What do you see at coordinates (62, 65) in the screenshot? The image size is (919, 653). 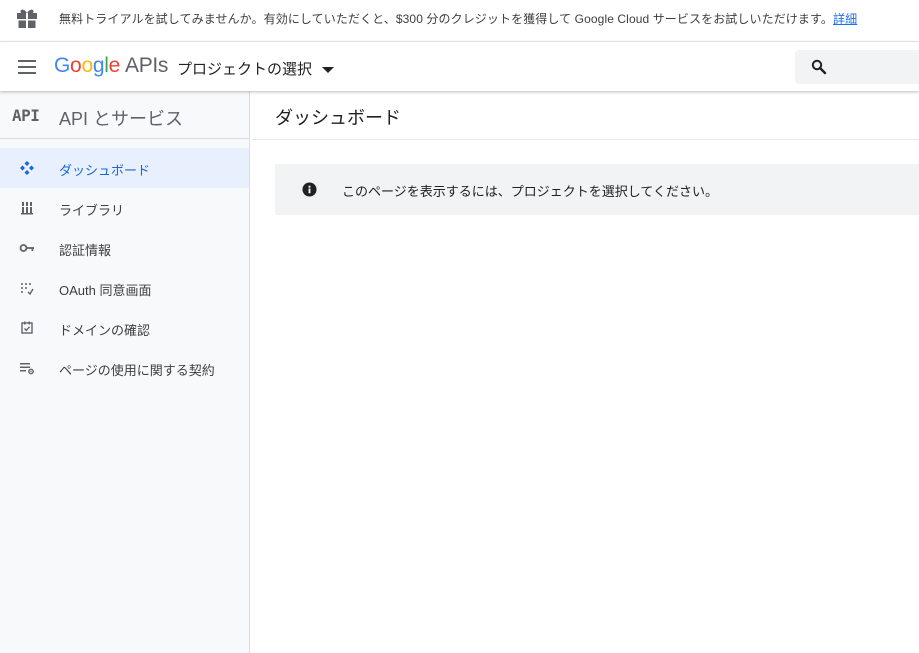 I see `logo-letter: G` at bounding box center [62, 65].